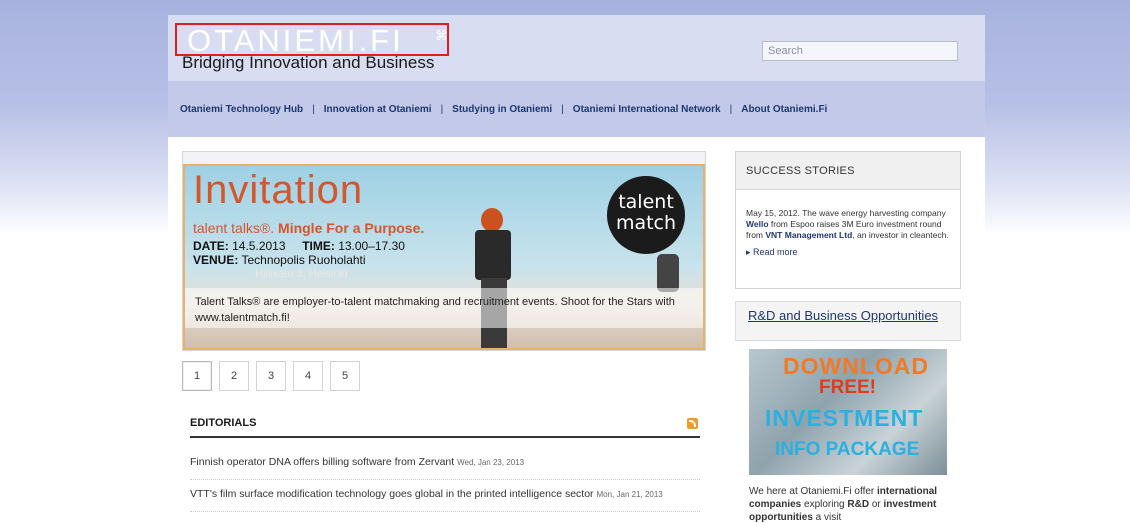 The width and height of the screenshot is (1130, 523). I want to click on editorials-heading: EDITORIALS, so click(445, 427).